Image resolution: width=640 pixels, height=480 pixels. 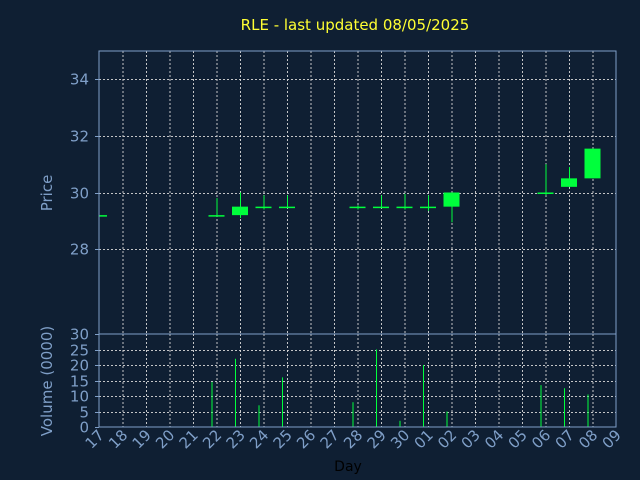 I want to click on x-axis-label: Day, so click(x=348, y=467).